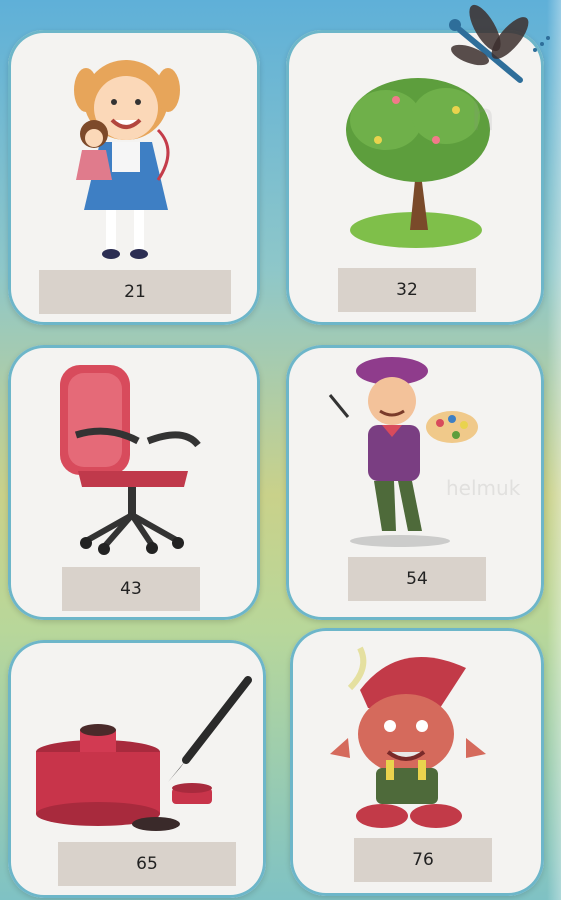  I want to click on card-label: 43, so click(131, 589).